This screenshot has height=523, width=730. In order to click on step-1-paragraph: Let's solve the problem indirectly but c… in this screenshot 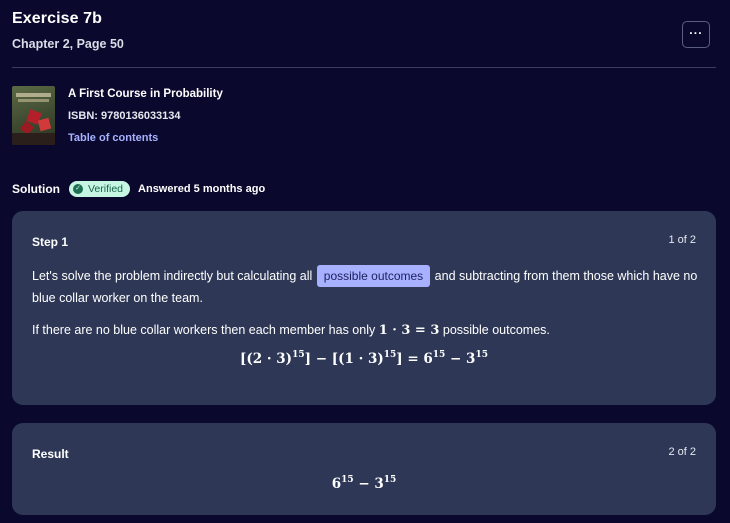, I will do `click(368, 287)`.